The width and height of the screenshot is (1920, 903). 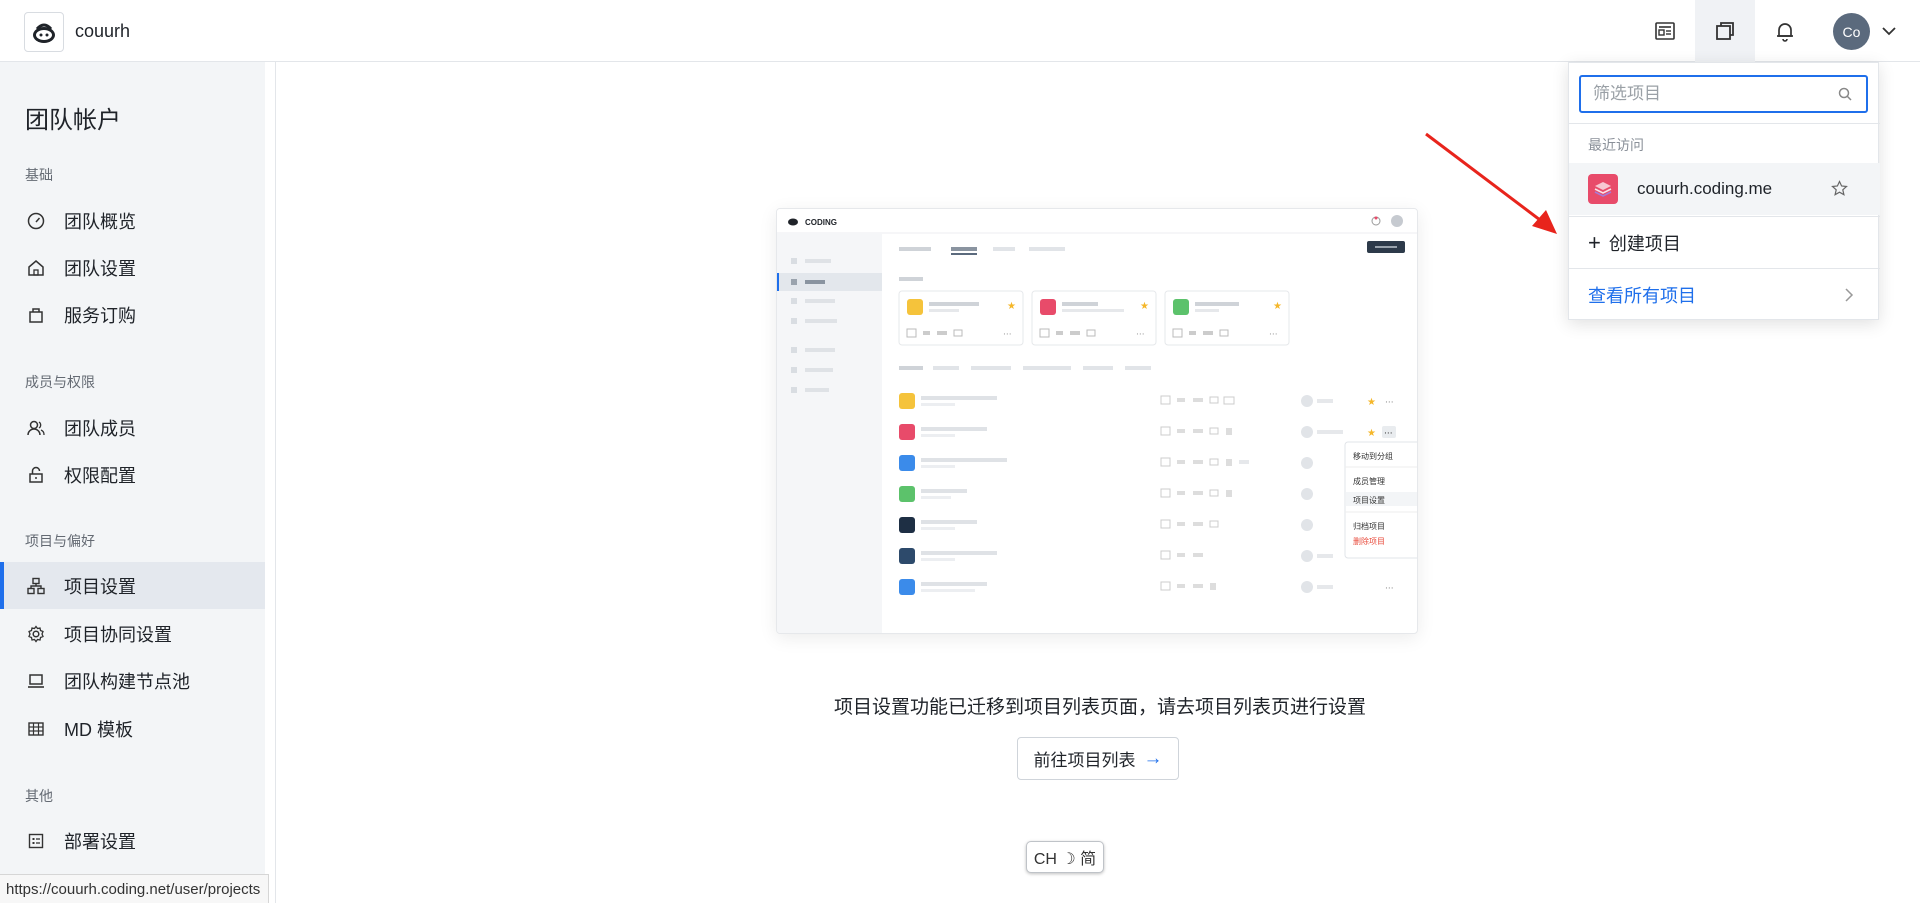 I want to click on sidebar-item-build-node-pool: 团队构建节点池, so click(x=132, y=680).